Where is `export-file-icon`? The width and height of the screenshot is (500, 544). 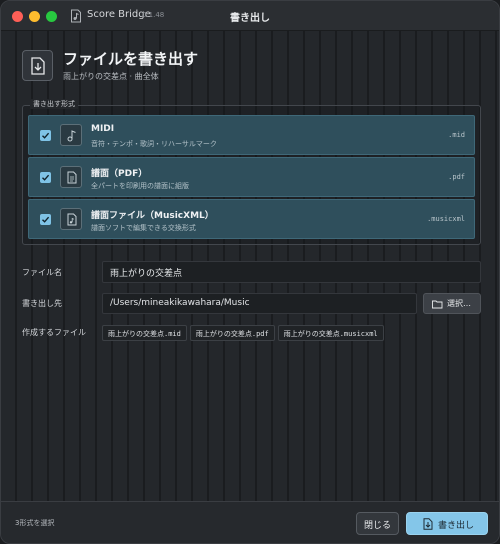 export-file-icon is located at coordinates (428, 524).